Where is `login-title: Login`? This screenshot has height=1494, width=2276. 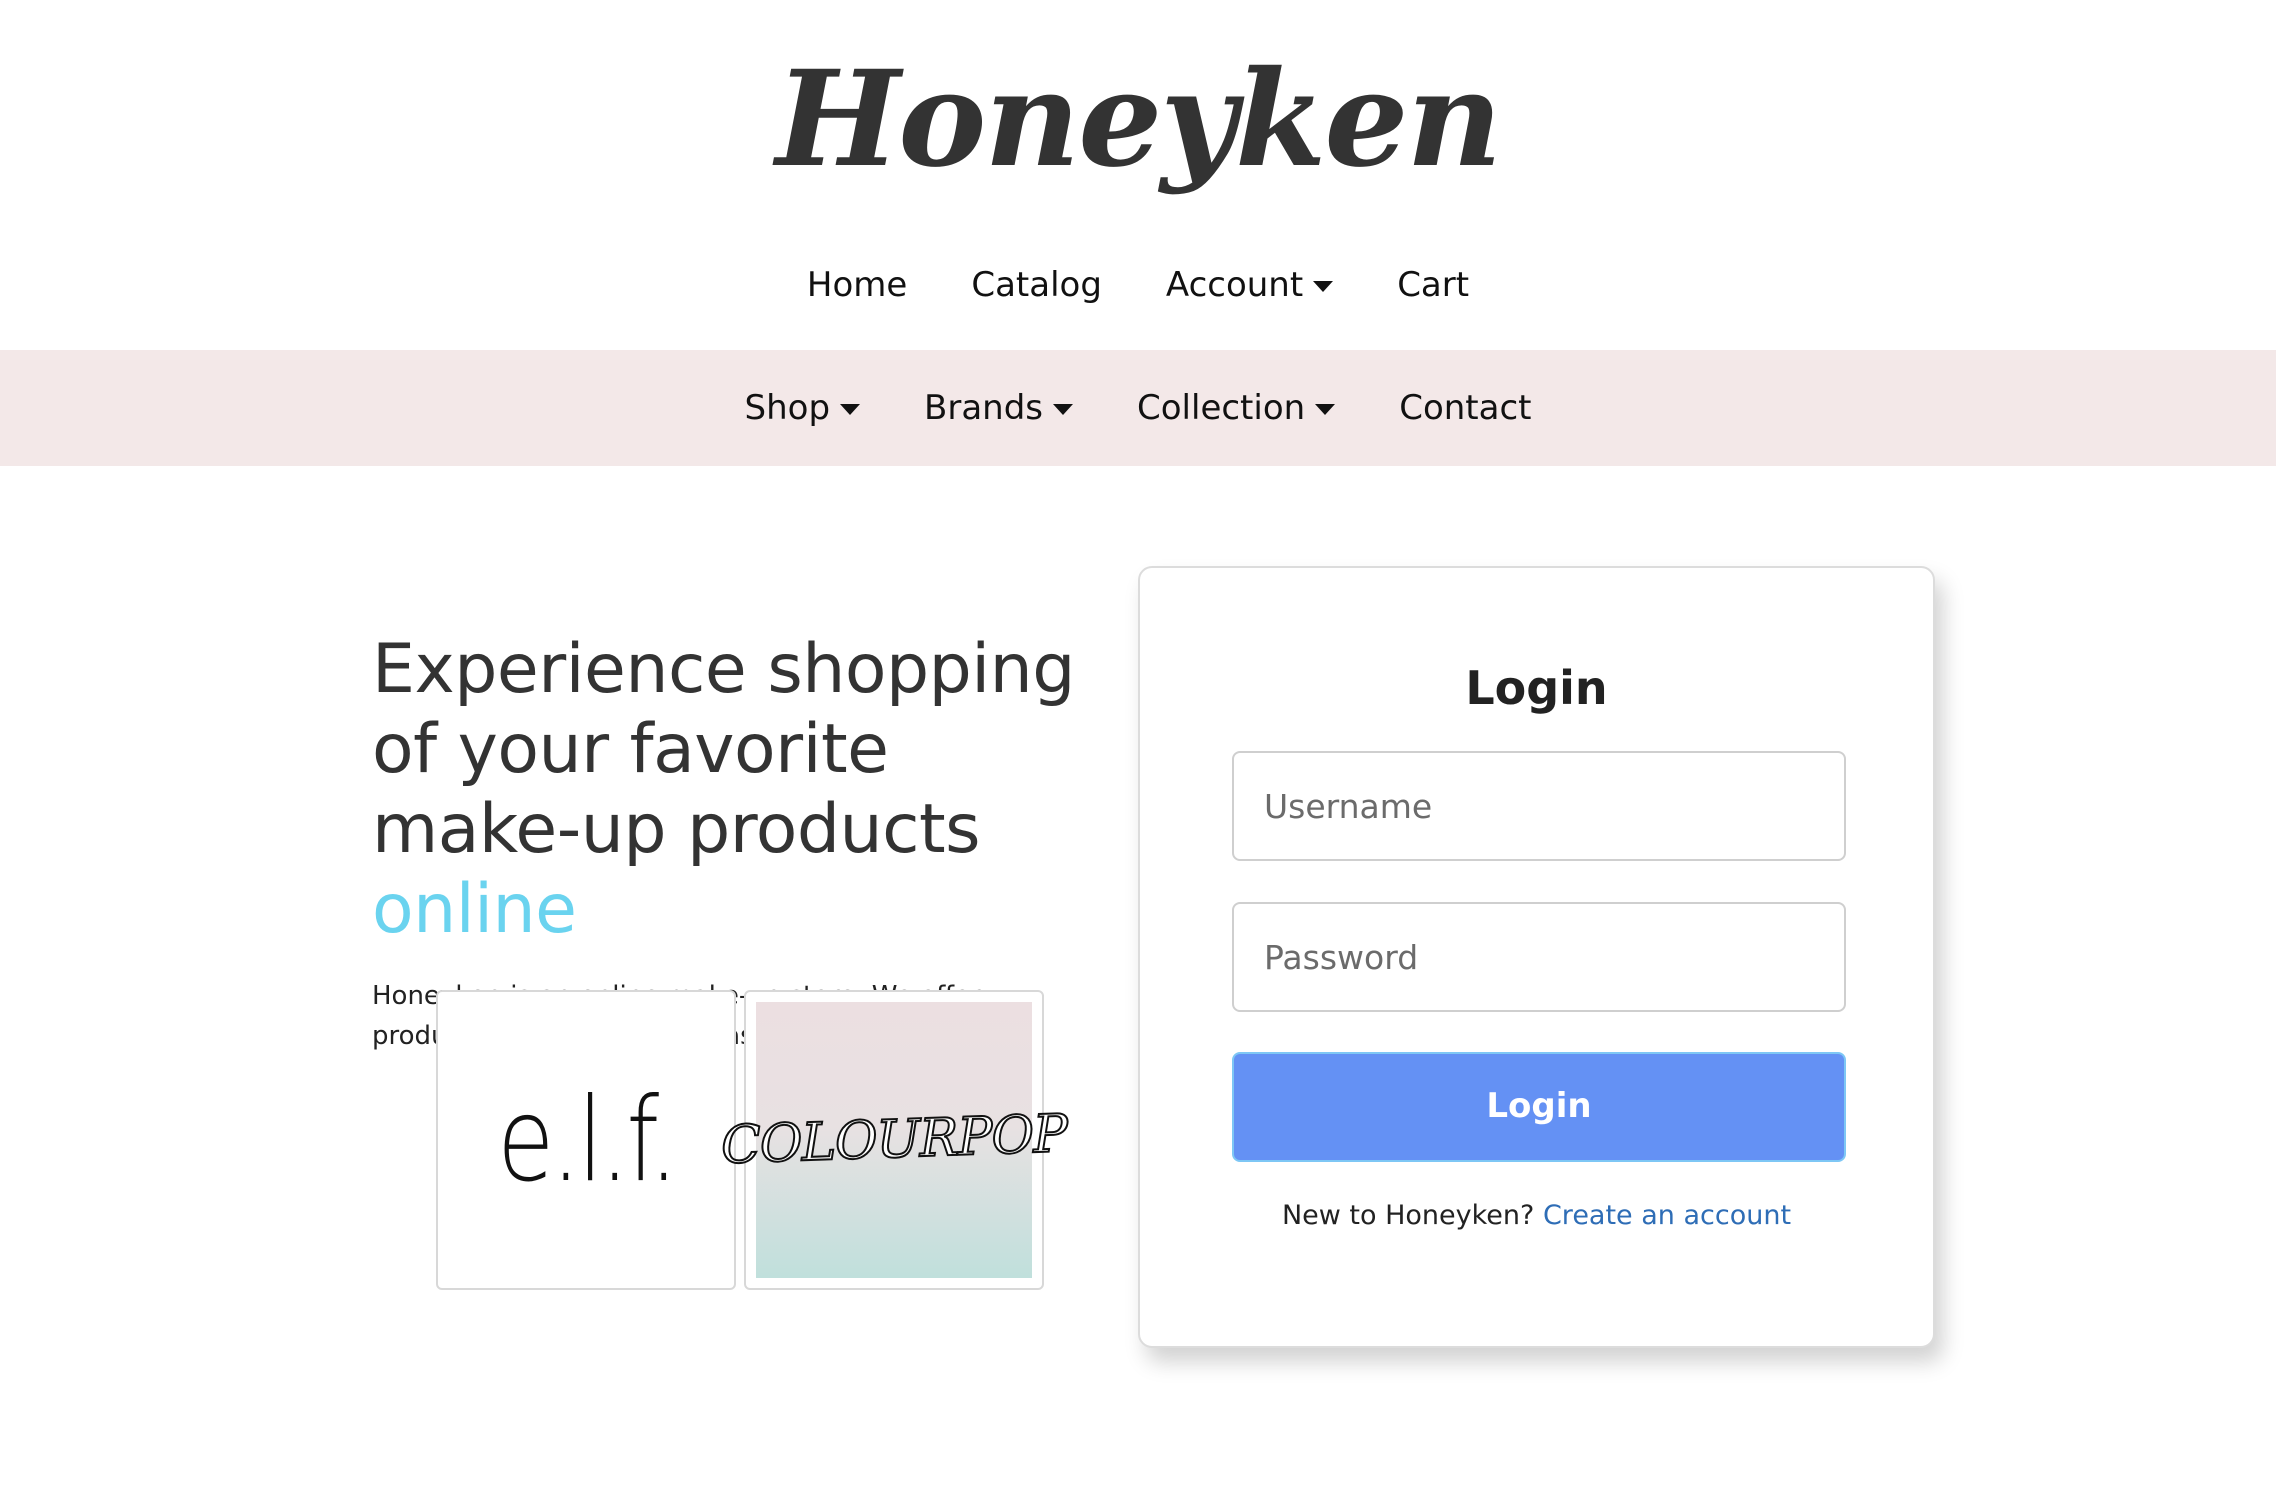 login-title: Login is located at coordinates (1536, 688).